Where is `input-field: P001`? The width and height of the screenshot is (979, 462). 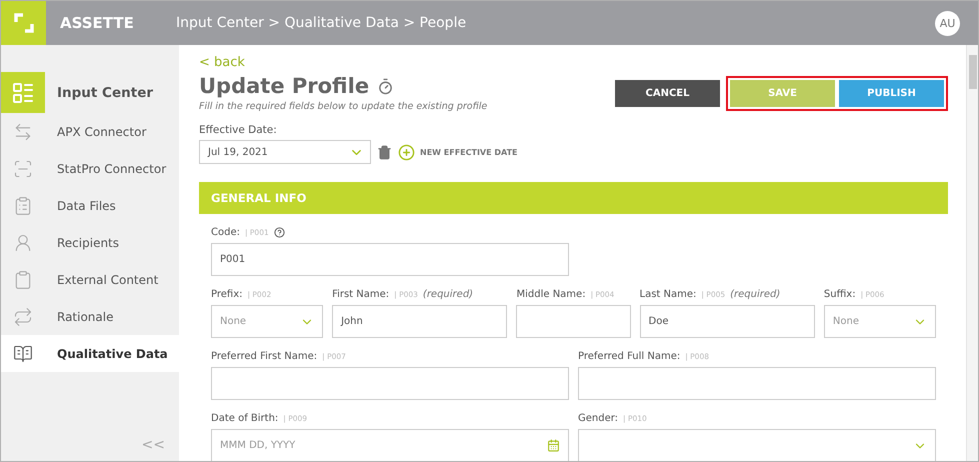 input-field: P001 is located at coordinates (390, 259).